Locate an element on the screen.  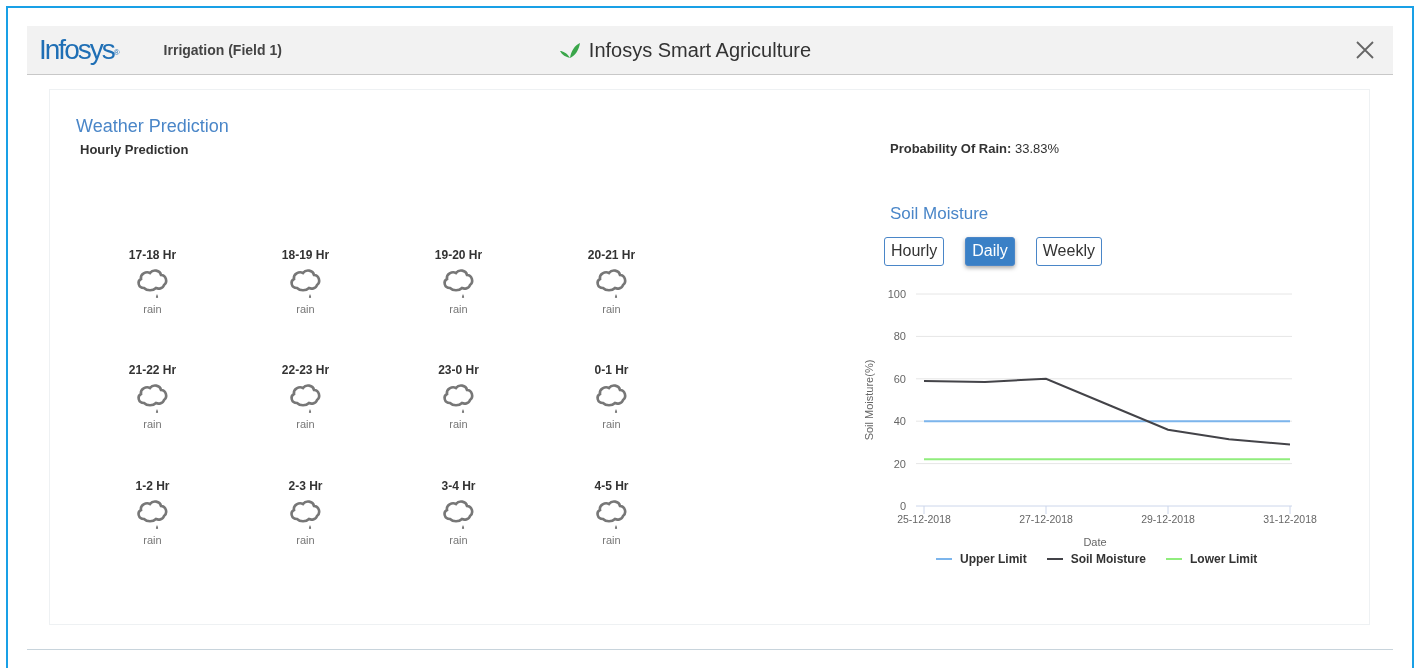
section-title: Soil Moisture is located at coordinates (940, 213).